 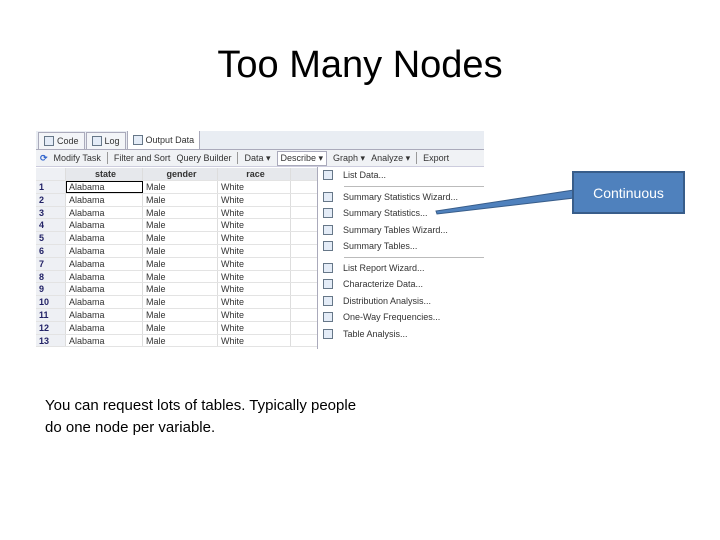 I want to click on callout-pointer, so click(x=505, y=202).